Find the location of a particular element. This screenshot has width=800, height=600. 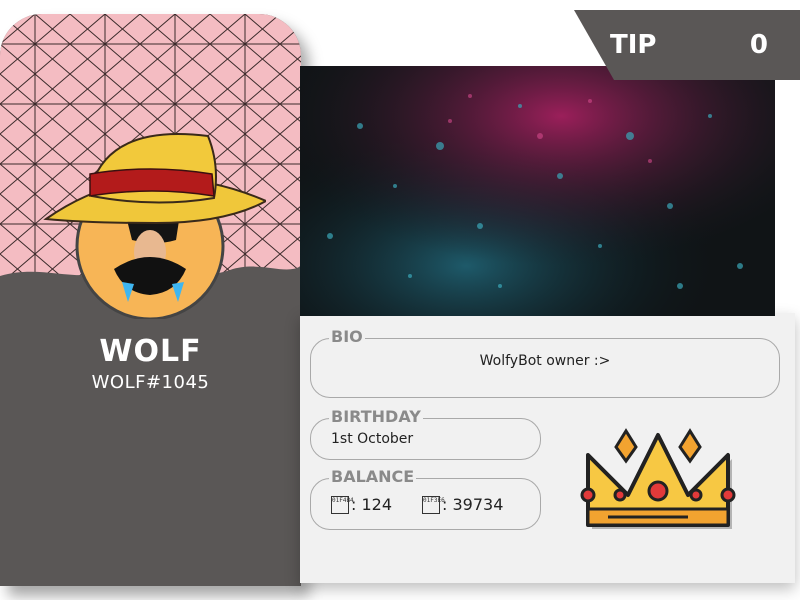

missing-glyph-icon: 01F3E6 is located at coordinates (433, 504).